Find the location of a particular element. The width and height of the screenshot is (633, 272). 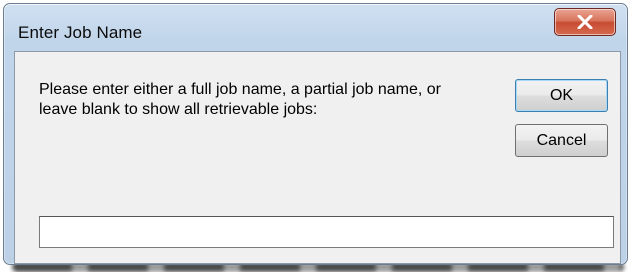

cancel-button: Cancel is located at coordinates (561, 140).